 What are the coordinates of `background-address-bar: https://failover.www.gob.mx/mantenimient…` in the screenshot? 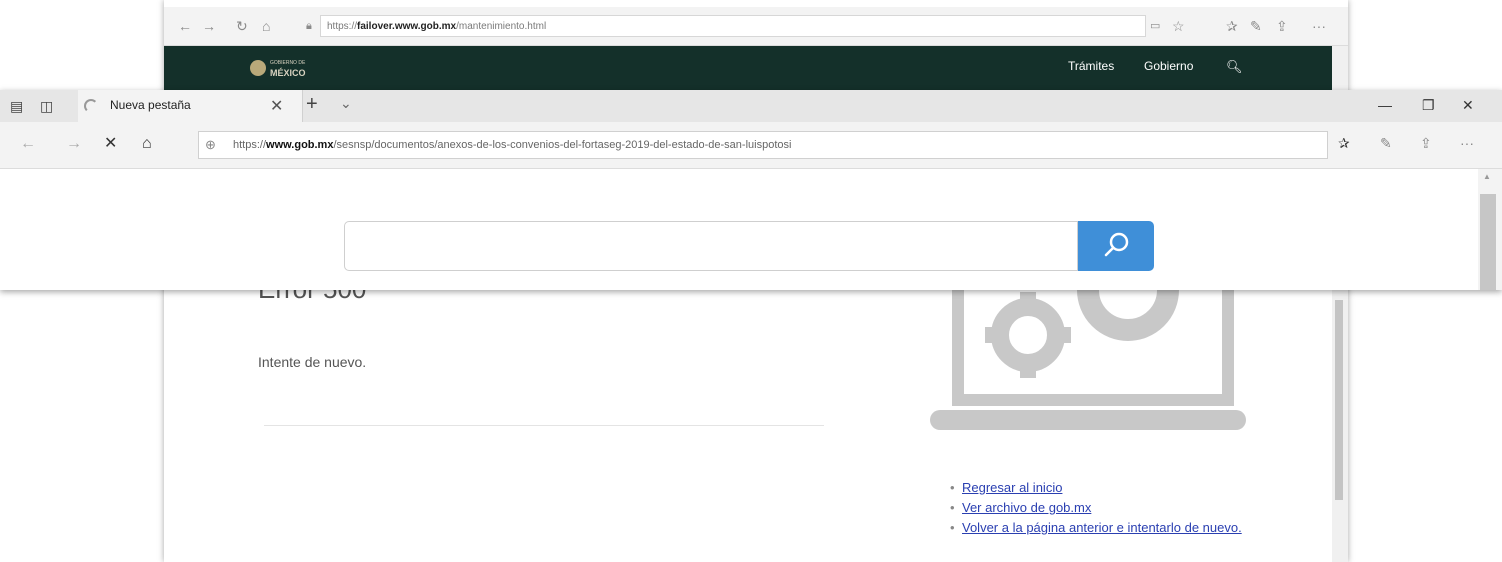 It's located at (733, 26).